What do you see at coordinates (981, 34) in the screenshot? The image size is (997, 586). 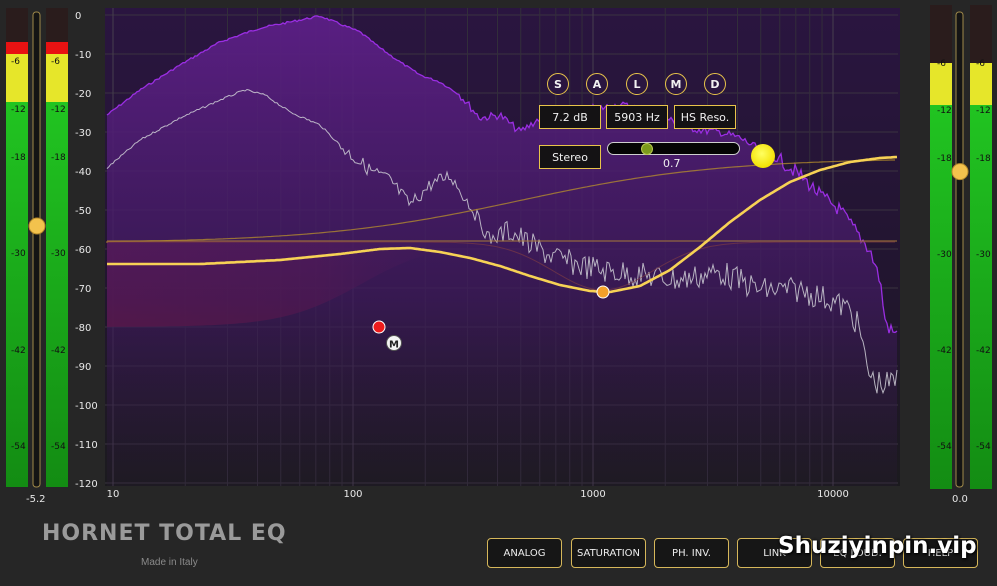 I see `right-meter-2-unlit` at bounding box center [981, 34].